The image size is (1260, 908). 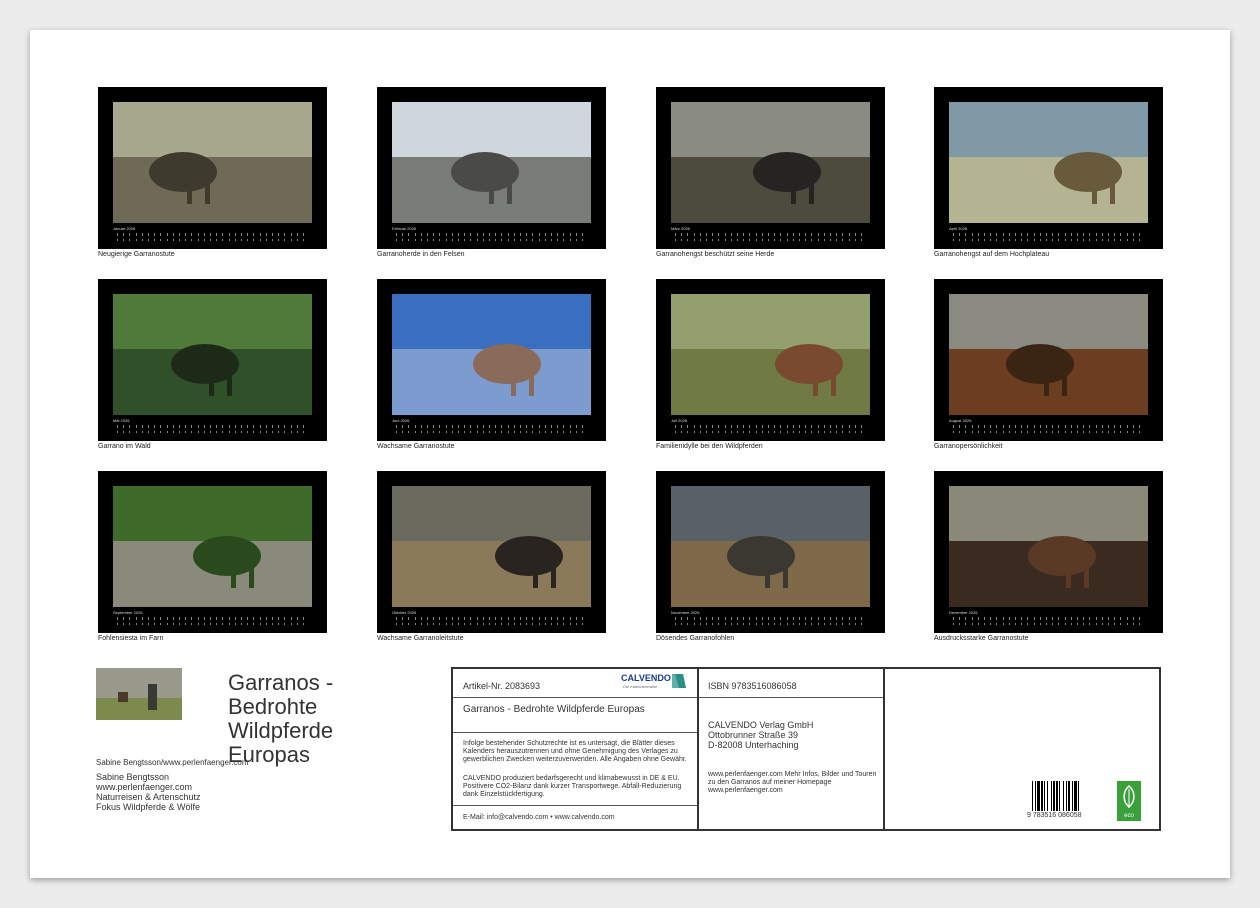 I want to click on month-label: Oktober 2026, so click(x=404, y=612).